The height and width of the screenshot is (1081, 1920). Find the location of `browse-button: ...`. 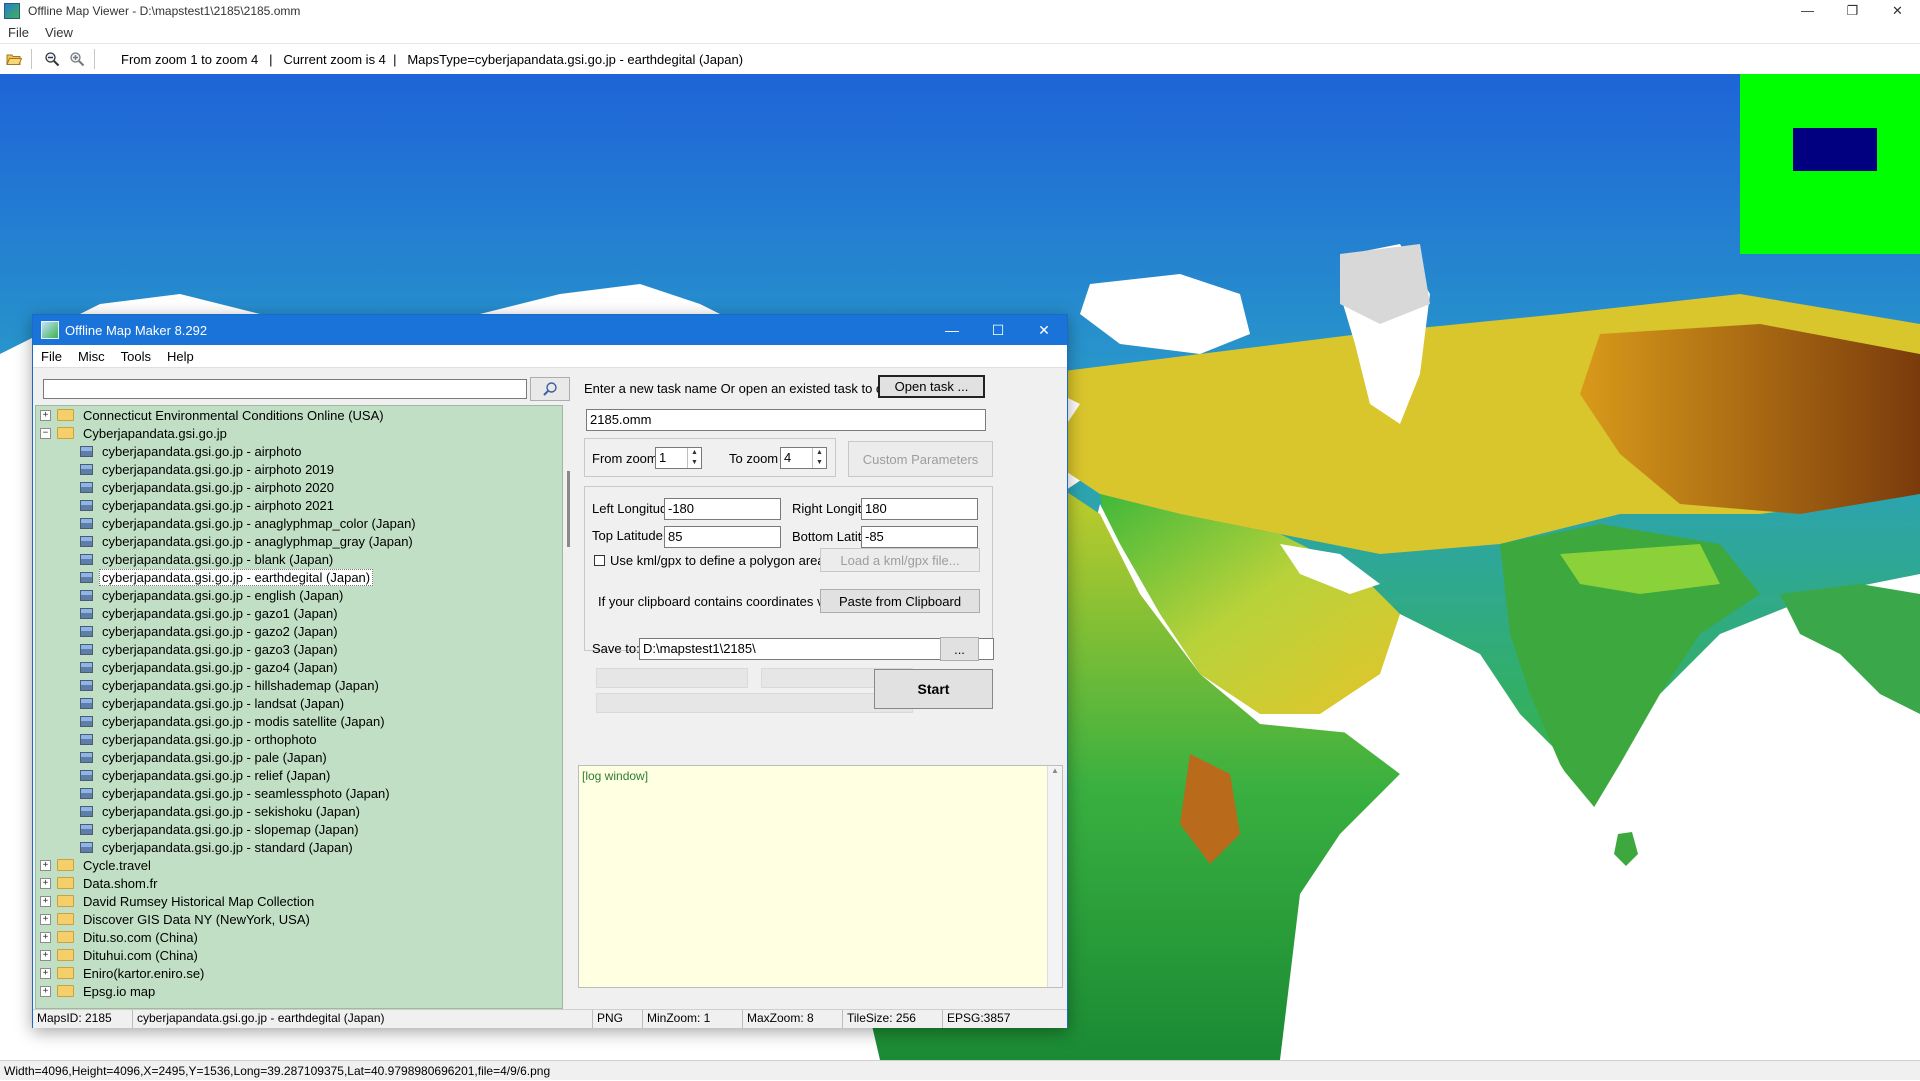

browse-button: ... is located at coordinates (959, 649).